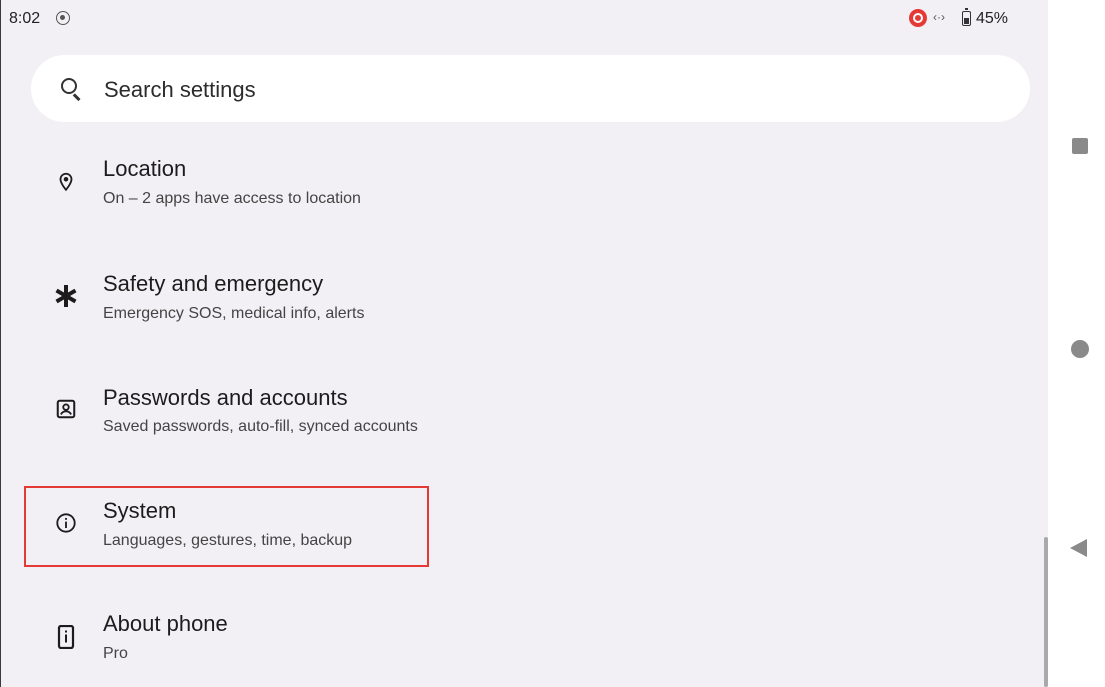  What do you see at coordinates (66, 637) in the screenshot?
I see `phone-info-icon` at bounding box center [66, 637].